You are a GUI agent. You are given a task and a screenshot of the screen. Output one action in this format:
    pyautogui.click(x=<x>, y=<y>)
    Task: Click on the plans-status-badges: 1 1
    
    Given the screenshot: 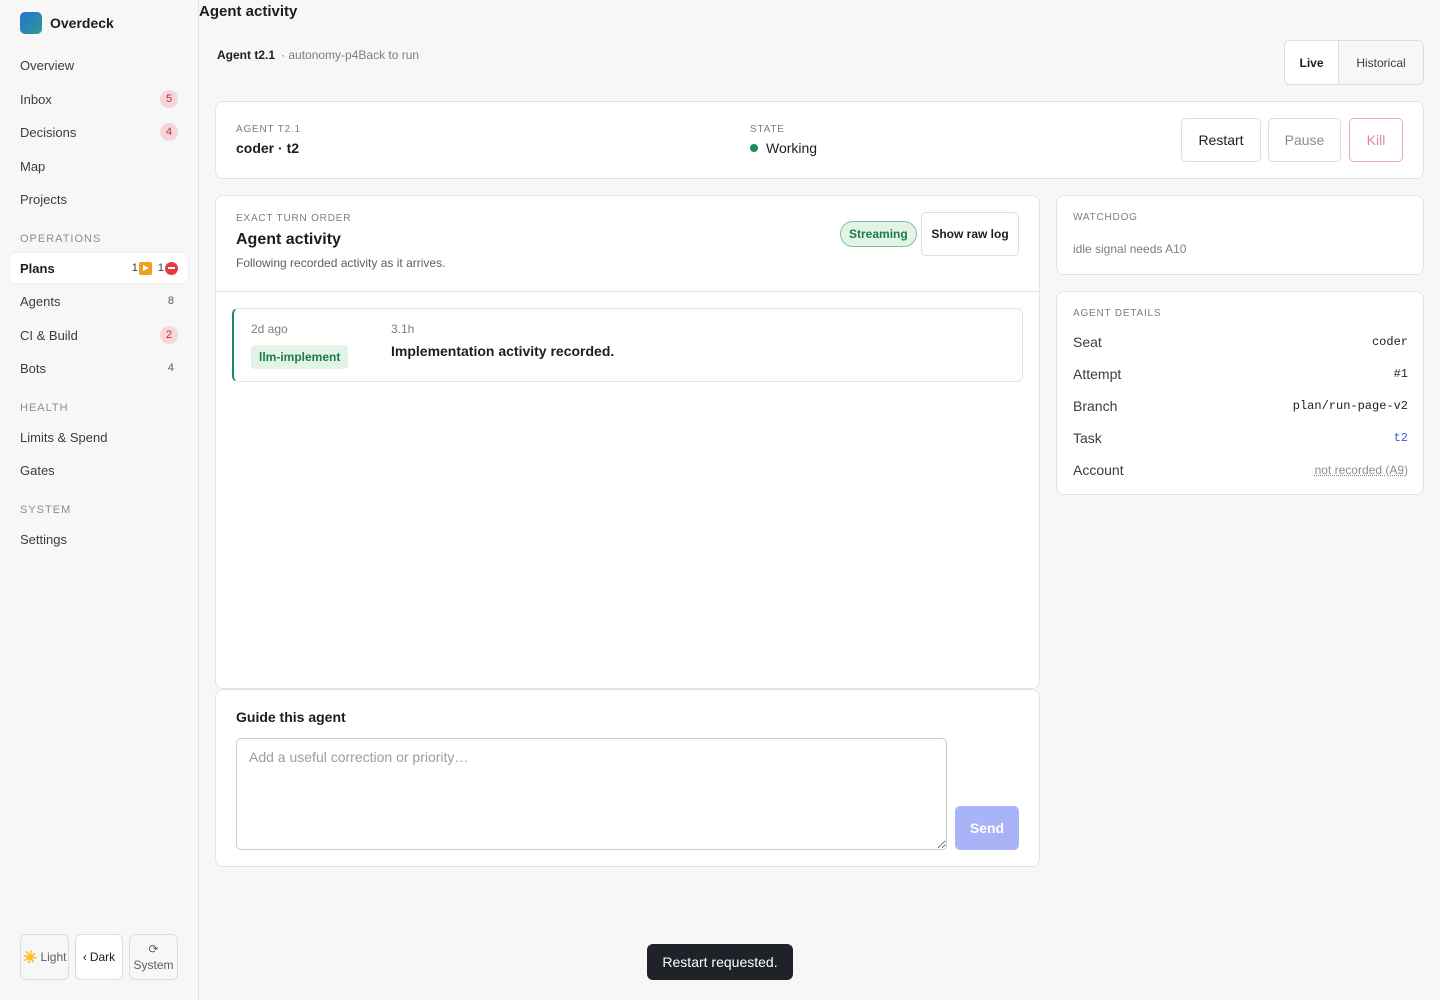 What is the action you would take?
    pyautogui.click(x=154, y=268)
    